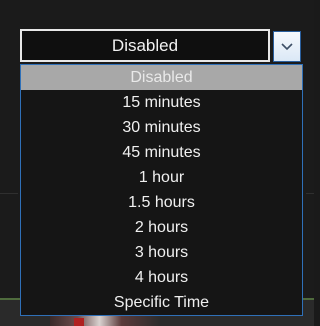  I want to click on option-specific-time: Specific Time, so click(161, 302).